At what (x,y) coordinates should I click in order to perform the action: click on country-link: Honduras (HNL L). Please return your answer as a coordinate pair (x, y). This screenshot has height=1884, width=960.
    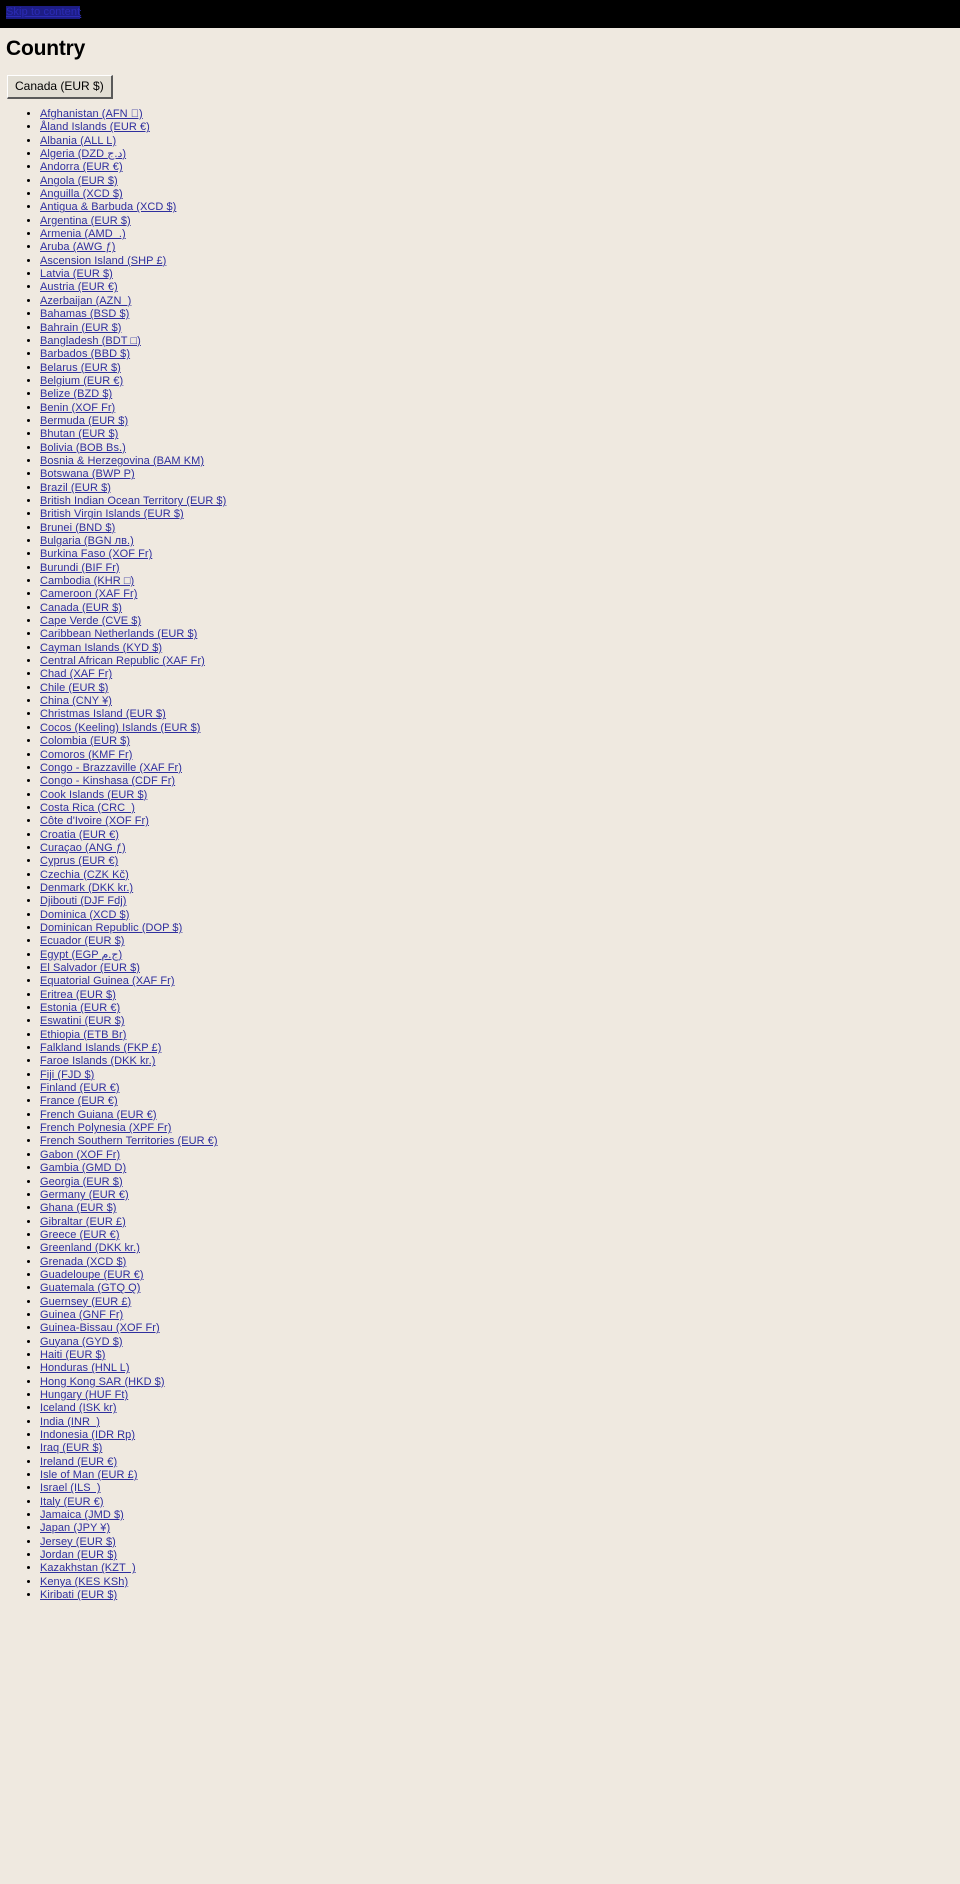
    Looking at the image, I should click on (85, 1368).